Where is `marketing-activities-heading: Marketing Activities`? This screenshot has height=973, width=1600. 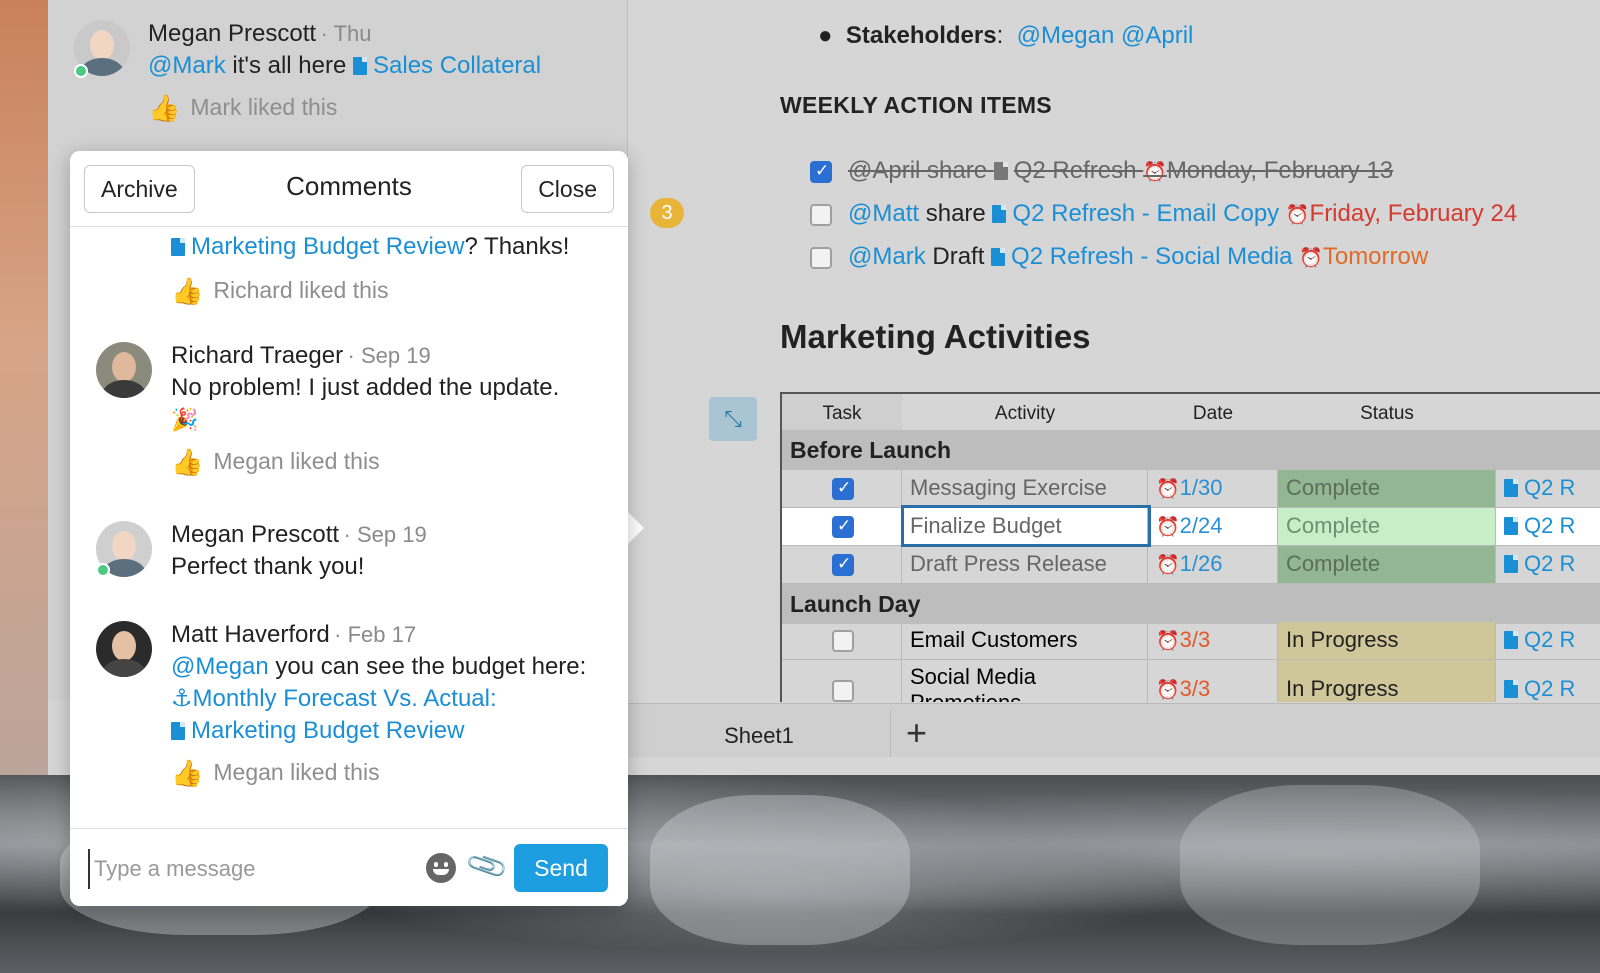
marketing-activities-heading: Marketing Activities is located at coordinates (935, 336).